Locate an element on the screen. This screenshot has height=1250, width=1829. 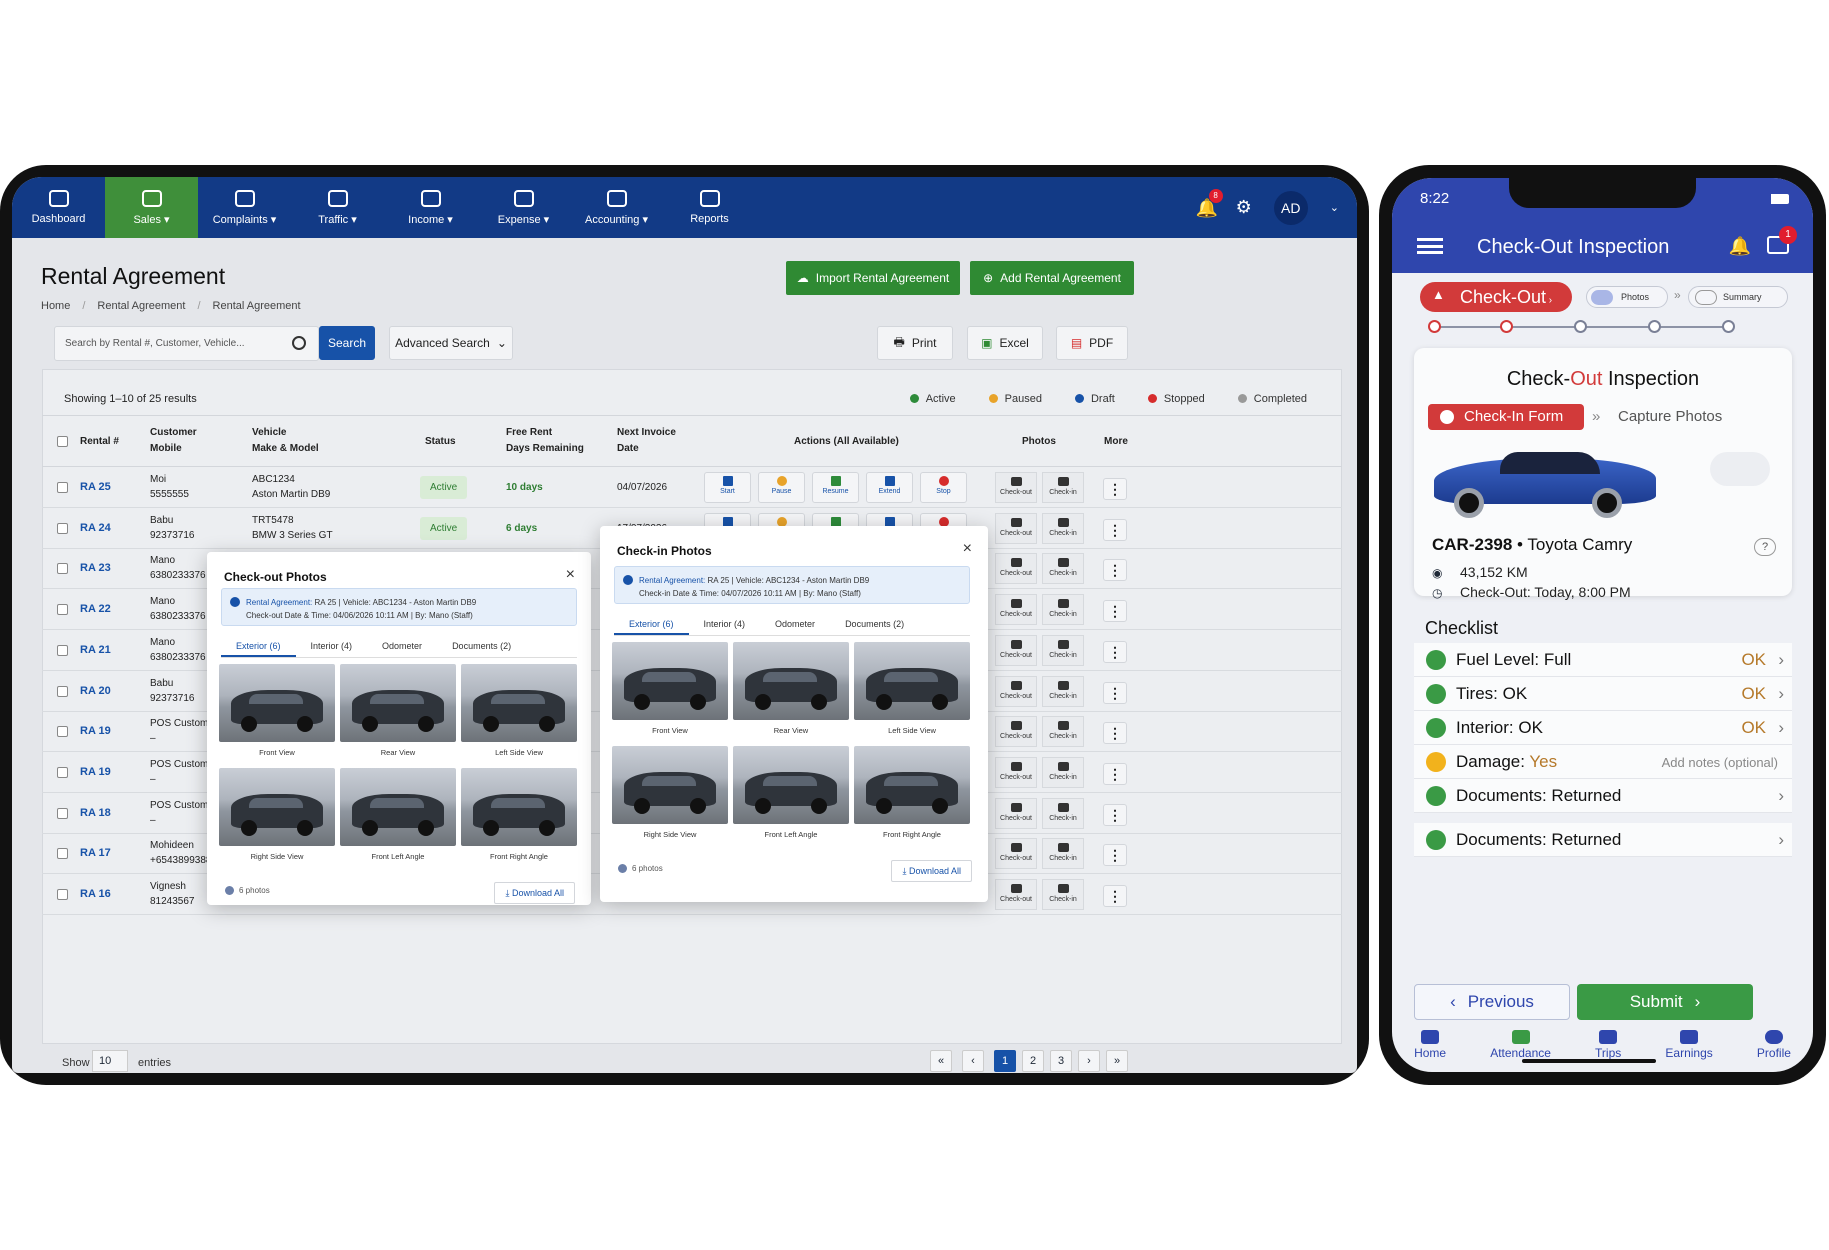
tab-profile: Profile is located at coordinates (1774, 1051).